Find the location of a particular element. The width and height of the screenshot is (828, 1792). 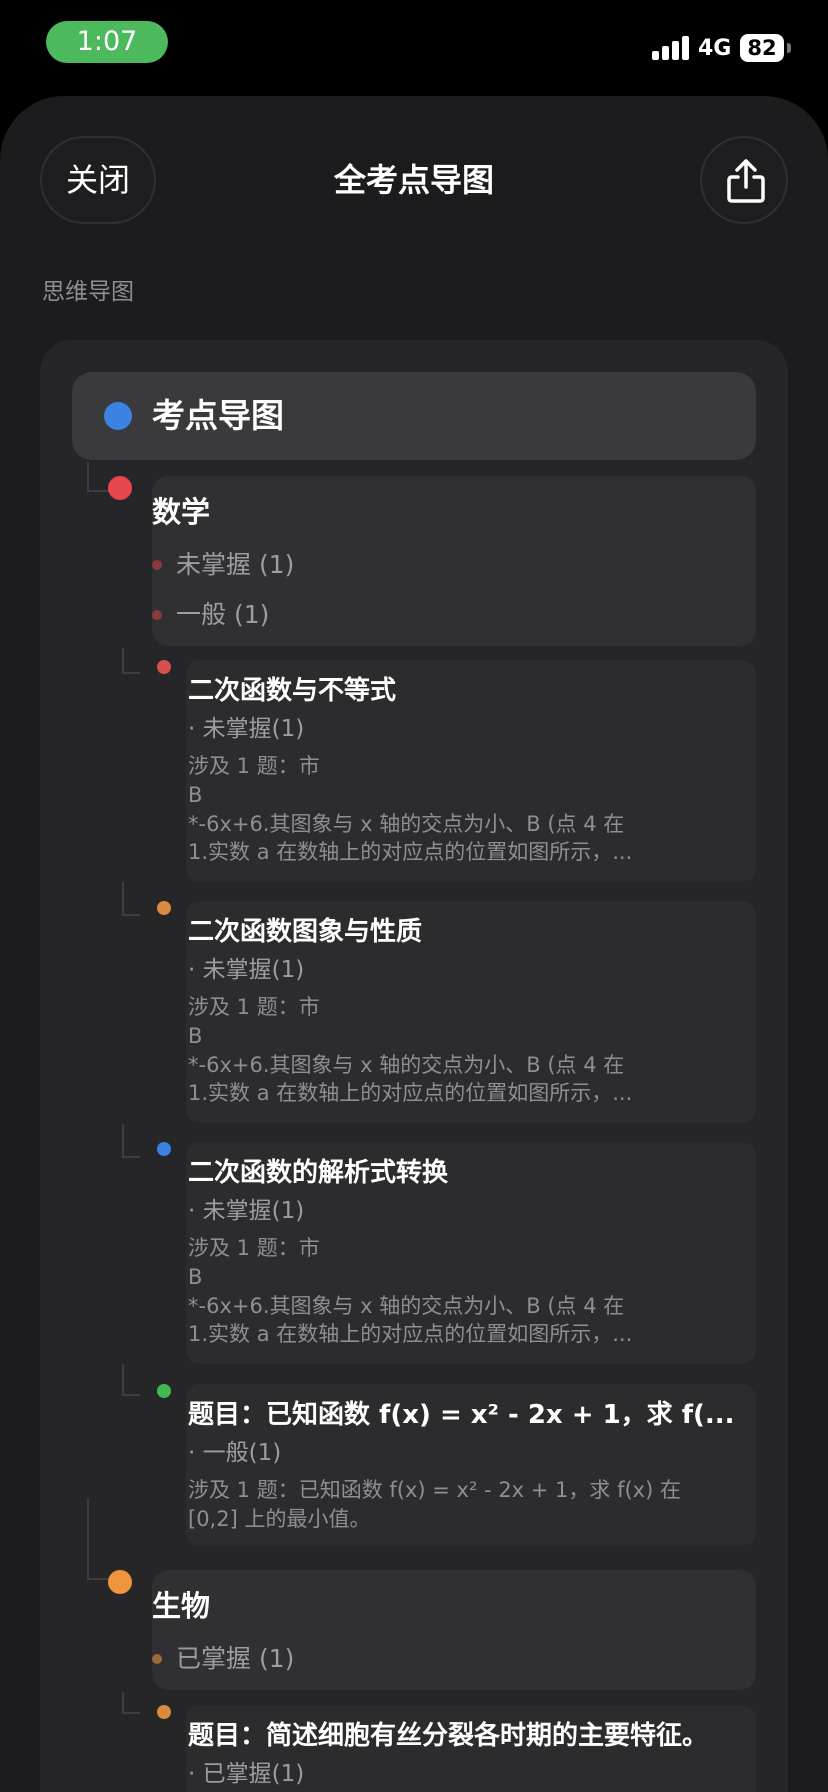

topic-status: · 已掌握(1) is located at coordinates (246, 1774).